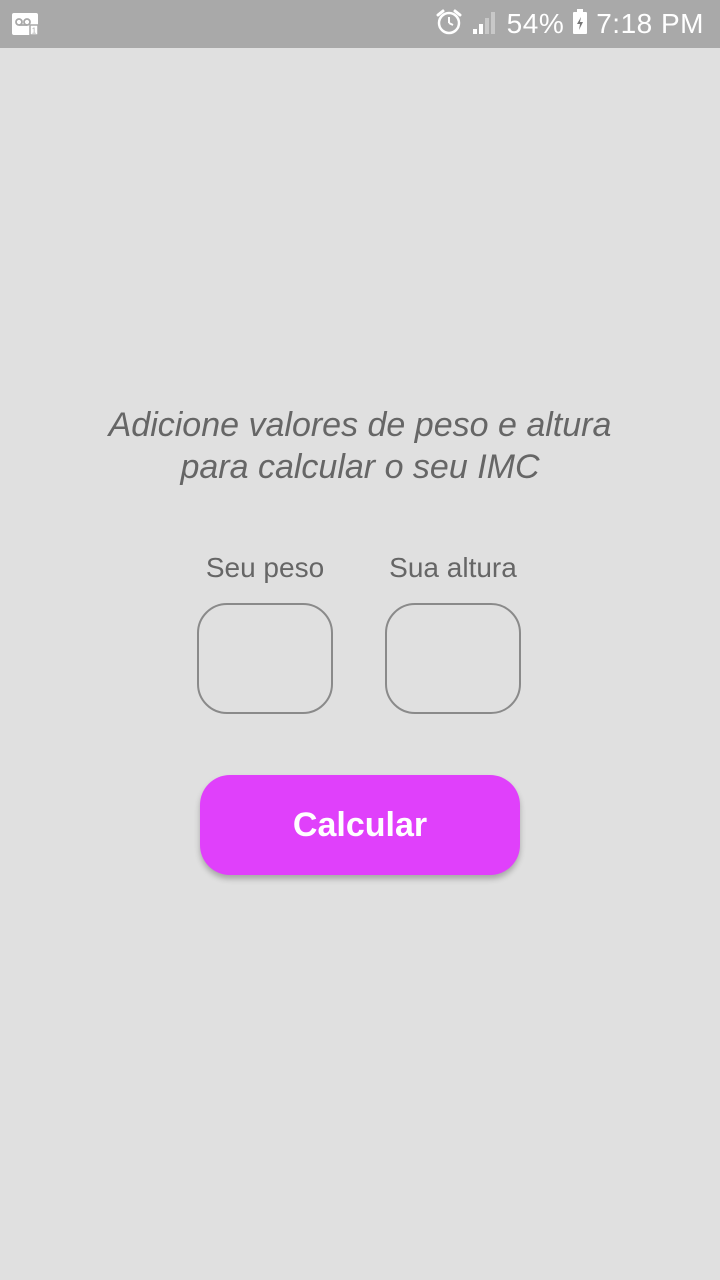 The height and width of the screenshot is (1280, 720). What do you see at coordinates (449, 24) in the screenshot?
I see `alarm-clock-icon` at bounding box center [449, 24].